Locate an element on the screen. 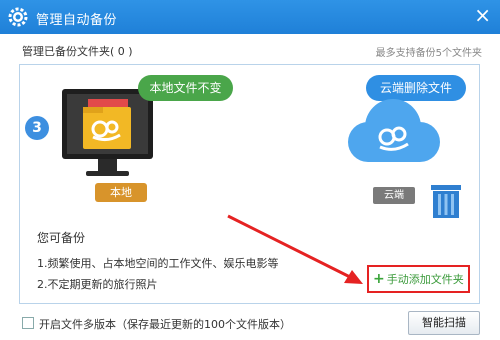 The width and height of the screenshot is (500, 340). local-tag: 本地 is located at coordinates (121, 192).